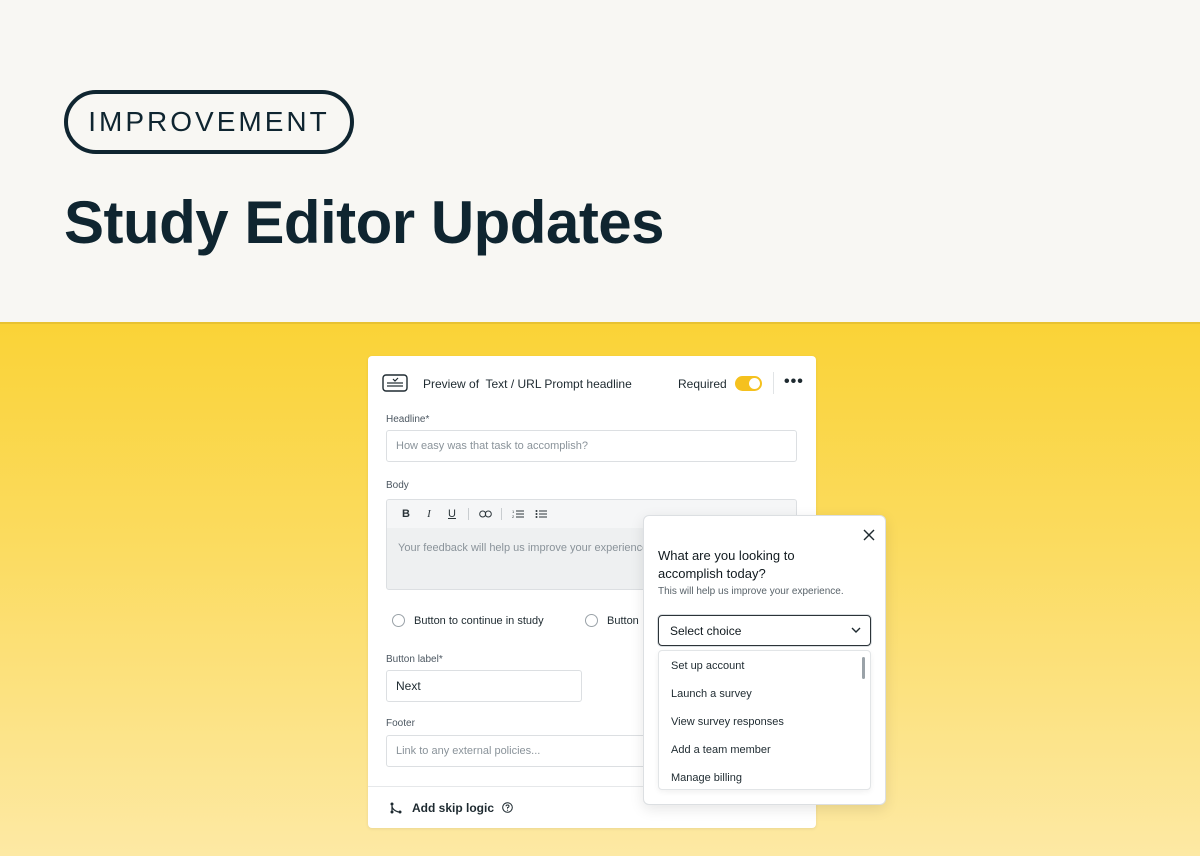  Describe the element at coordinates (396, 807) in the screenshot. I see `branch-icon` at that location.